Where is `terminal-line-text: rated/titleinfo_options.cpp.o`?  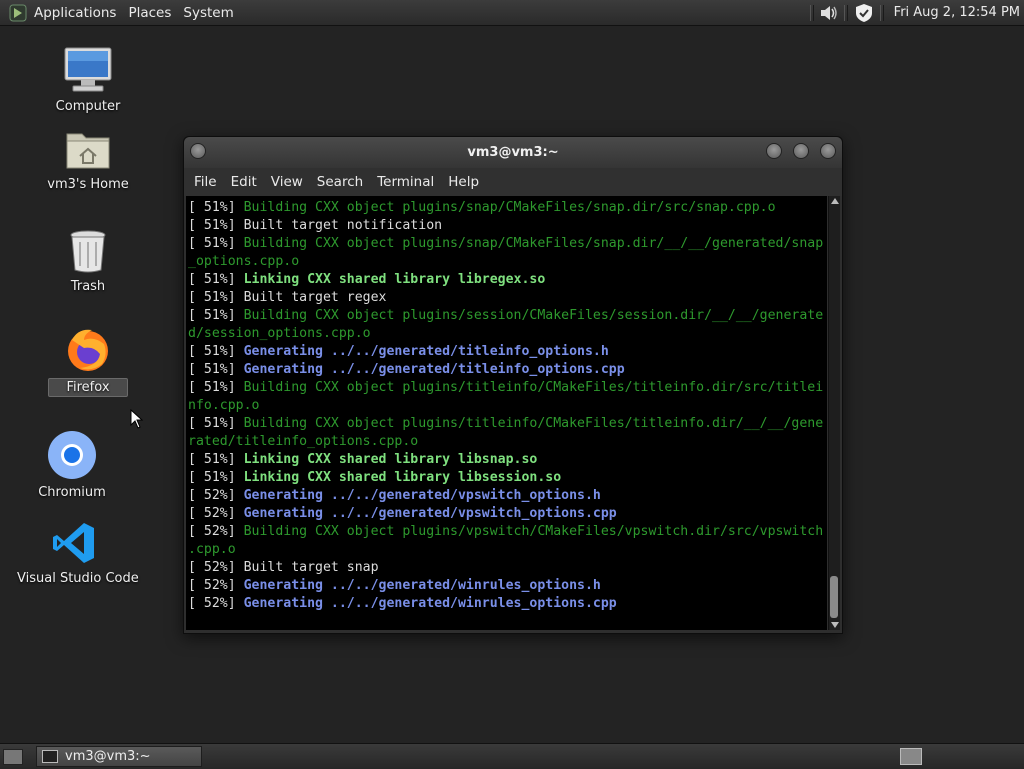 terminal-line-text: rated/titleinfo_options.cpp.o is located at coordinates (303, 441).